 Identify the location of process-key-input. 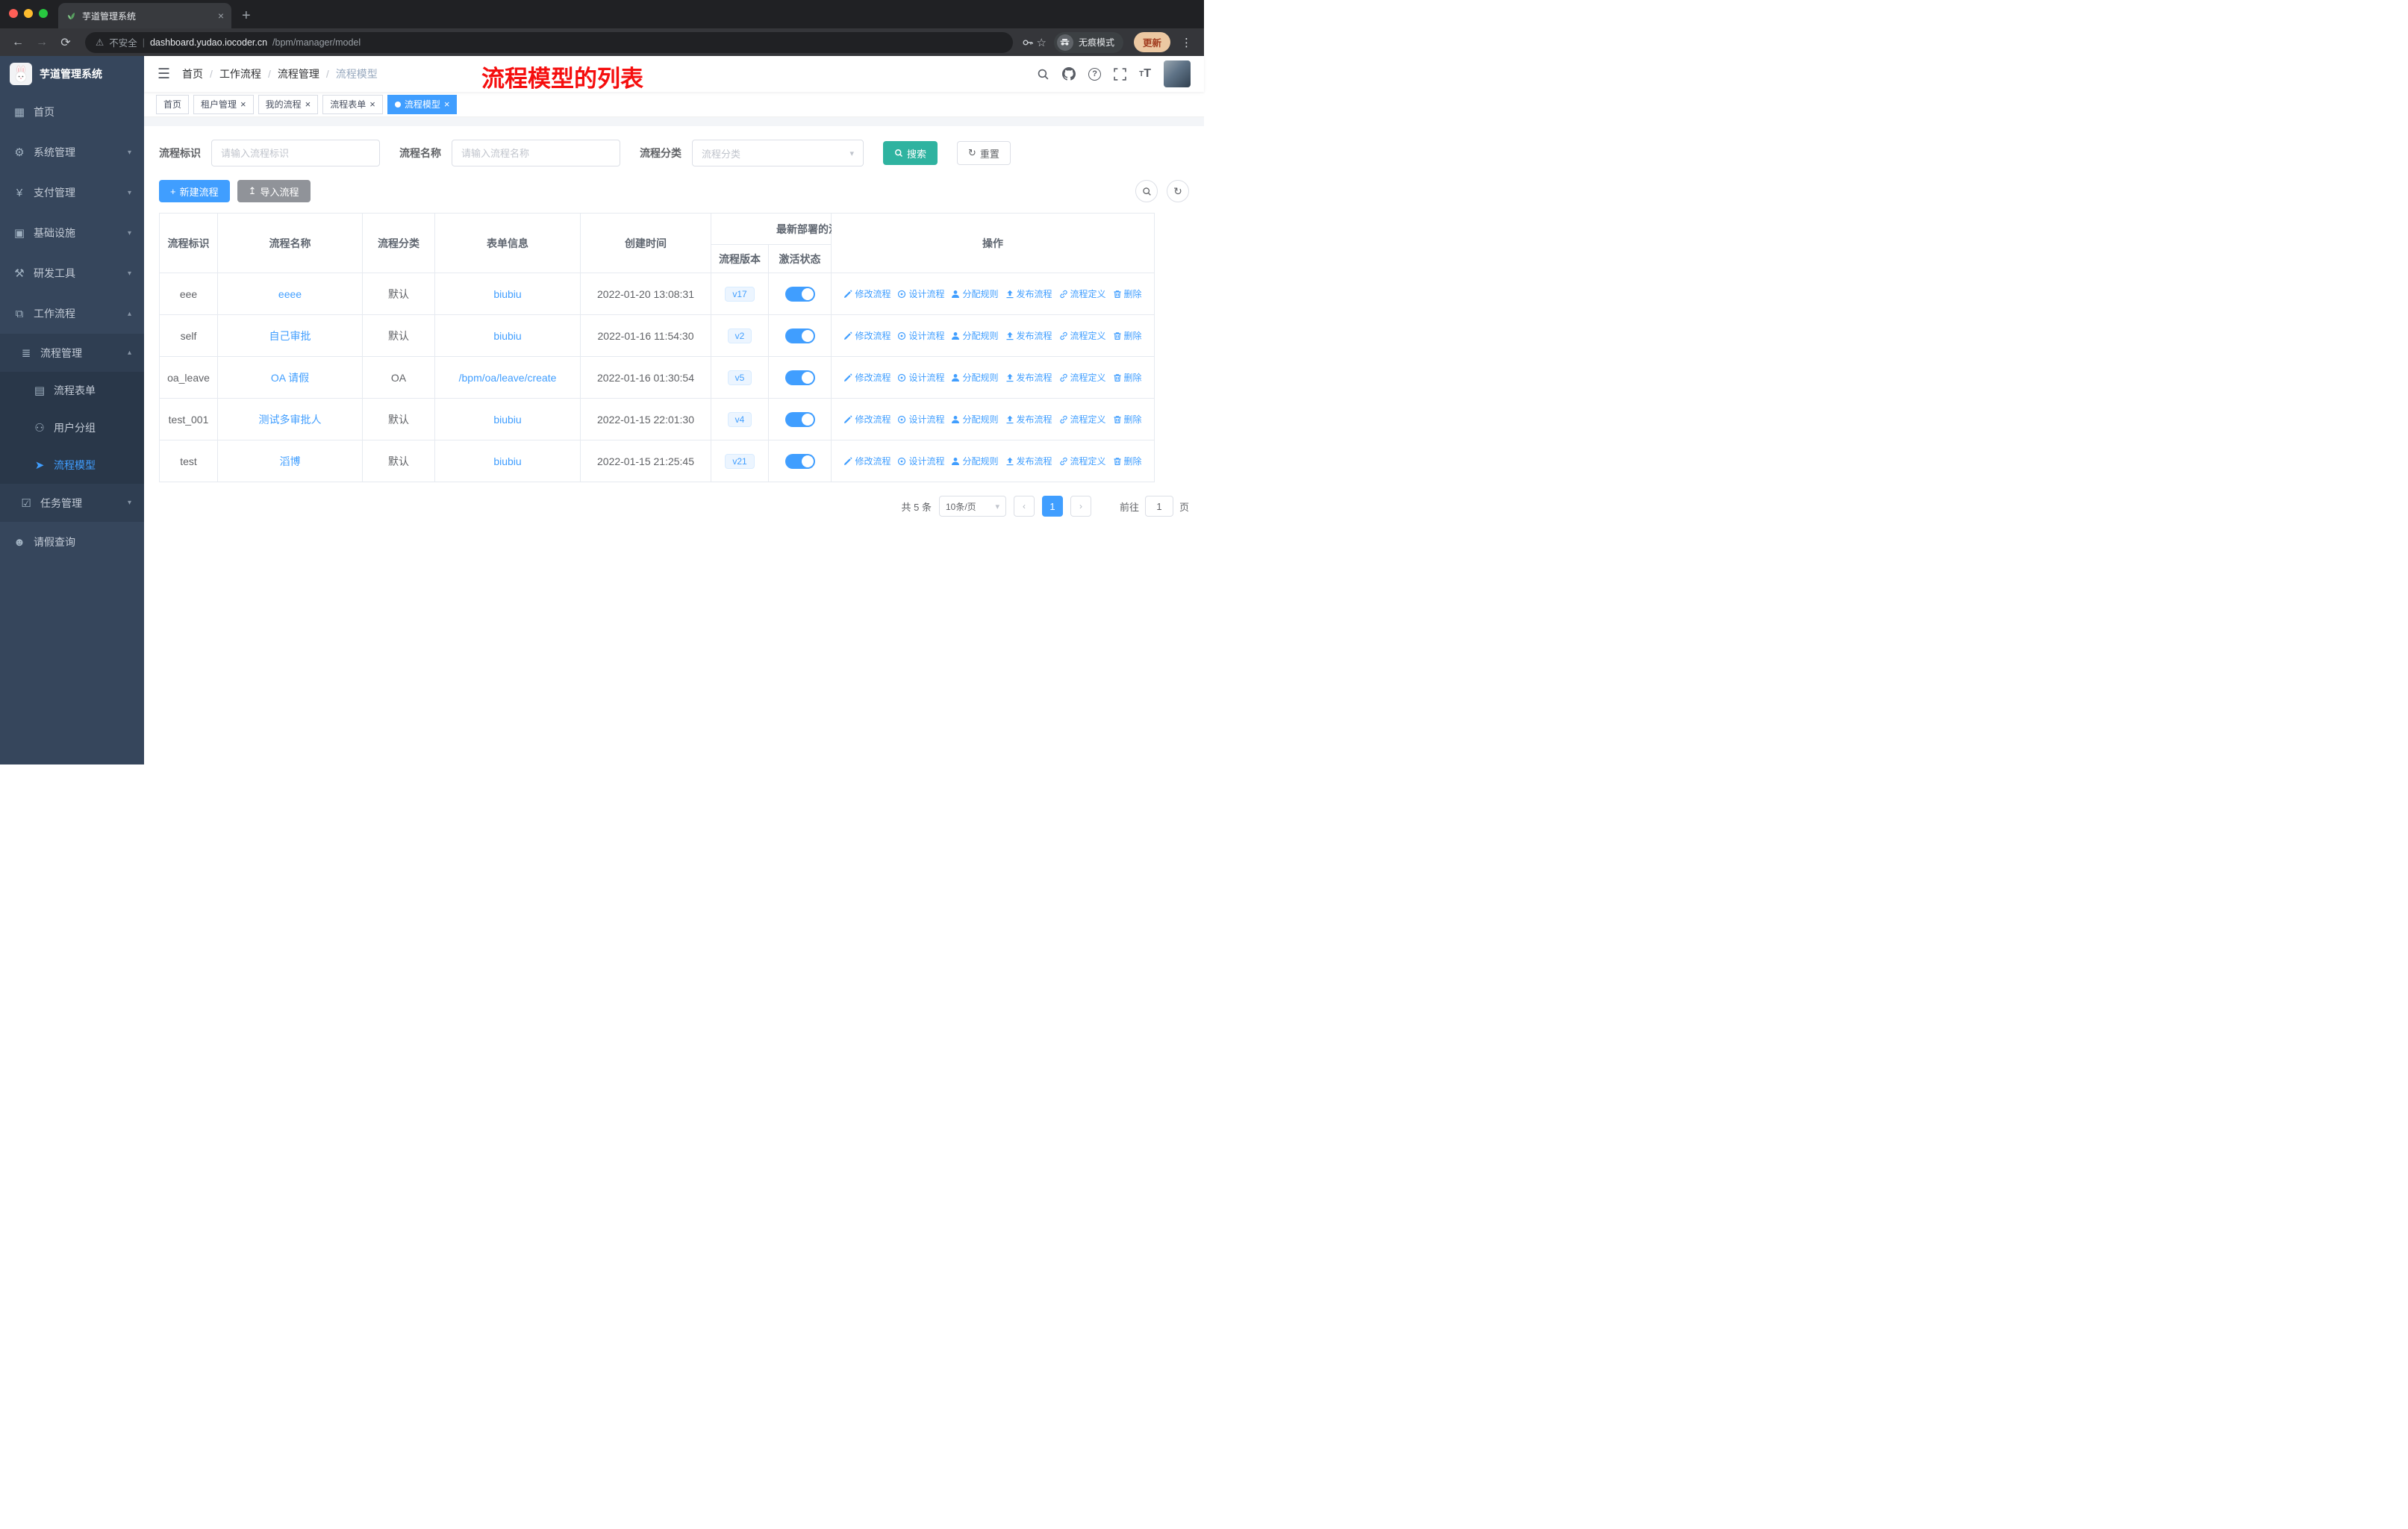
(295, 153).